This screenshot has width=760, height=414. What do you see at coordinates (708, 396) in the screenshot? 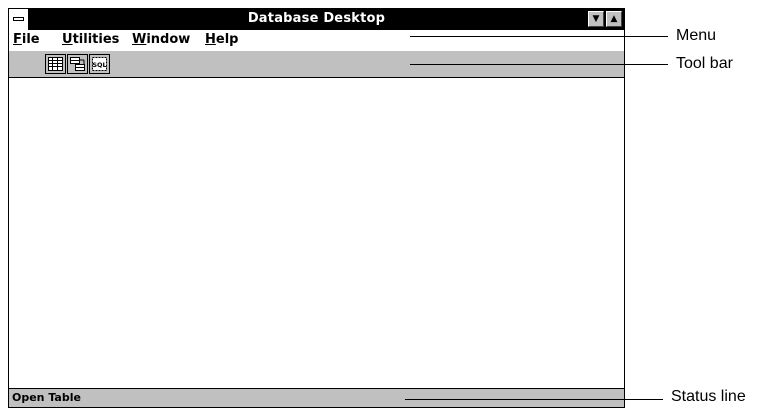
I see `status-callout-label: Status line` at bounding box center [708, 396].